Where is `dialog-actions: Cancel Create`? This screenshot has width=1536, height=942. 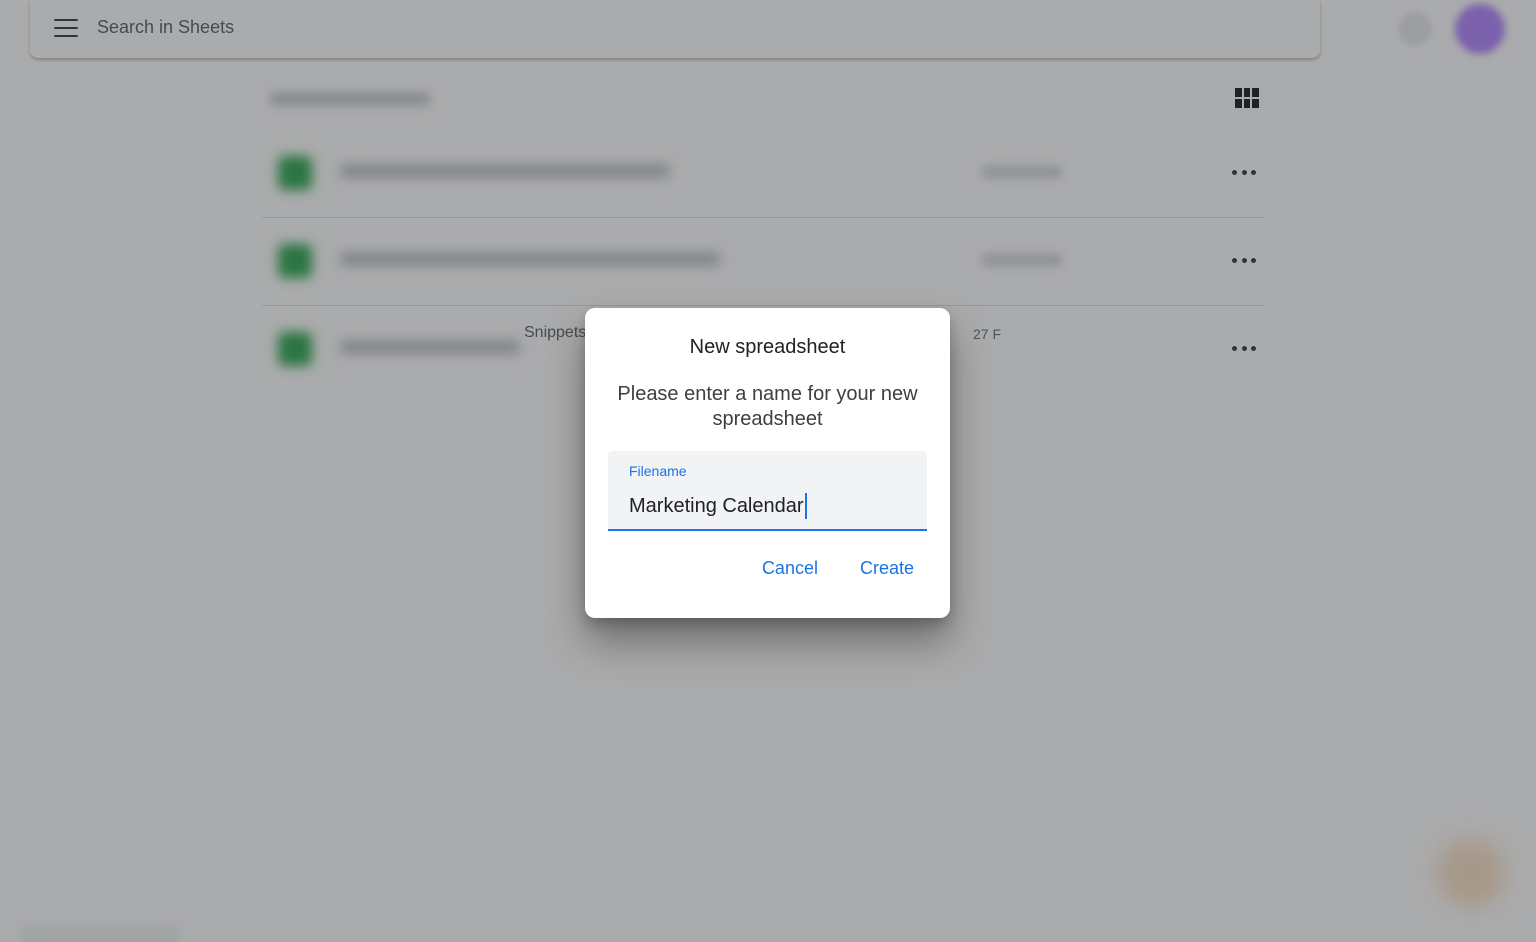
dialog-actions: Cancel Create is located at coordinates (838, 568).